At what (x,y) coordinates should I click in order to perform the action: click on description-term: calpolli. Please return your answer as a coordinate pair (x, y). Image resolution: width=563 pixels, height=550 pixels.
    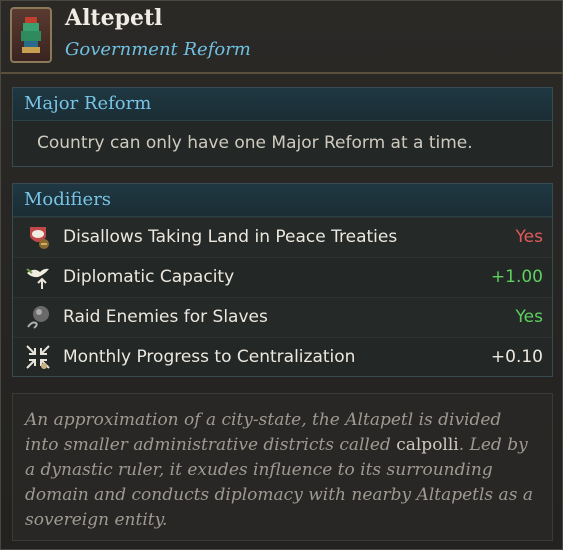
    Looking at the image, I should click on (427, 445).